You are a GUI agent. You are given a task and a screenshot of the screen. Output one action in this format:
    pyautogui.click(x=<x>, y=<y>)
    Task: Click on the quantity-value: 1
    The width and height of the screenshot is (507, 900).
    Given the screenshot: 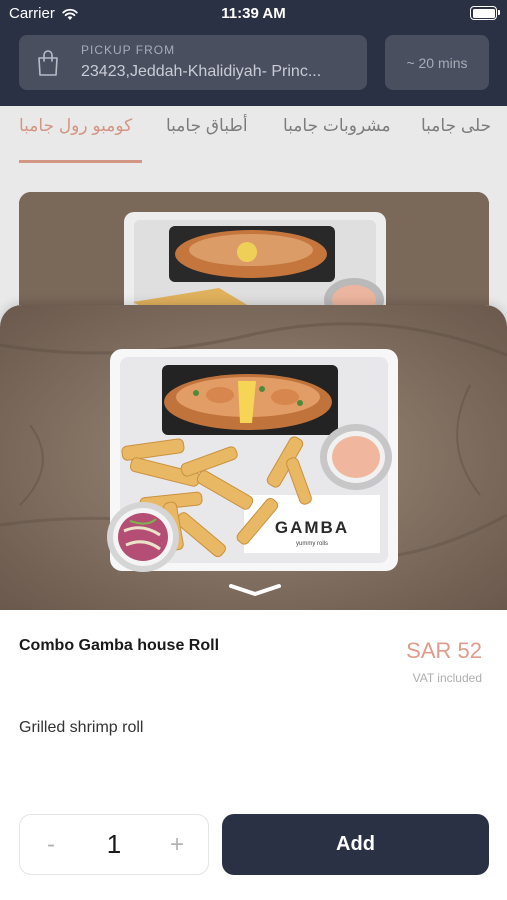 What is the action you would take?
    pyautogui.click(x=114, y=844)
    